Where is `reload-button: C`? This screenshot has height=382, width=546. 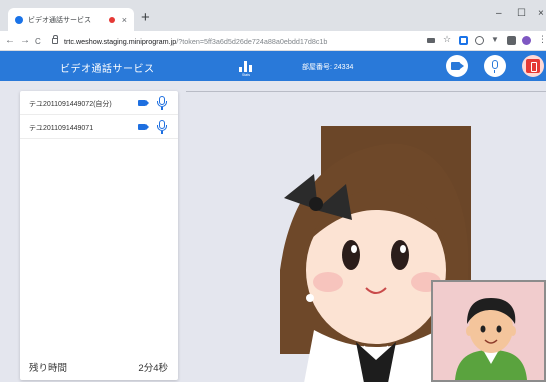 reload-button: C is located at coordinates (38, 41).